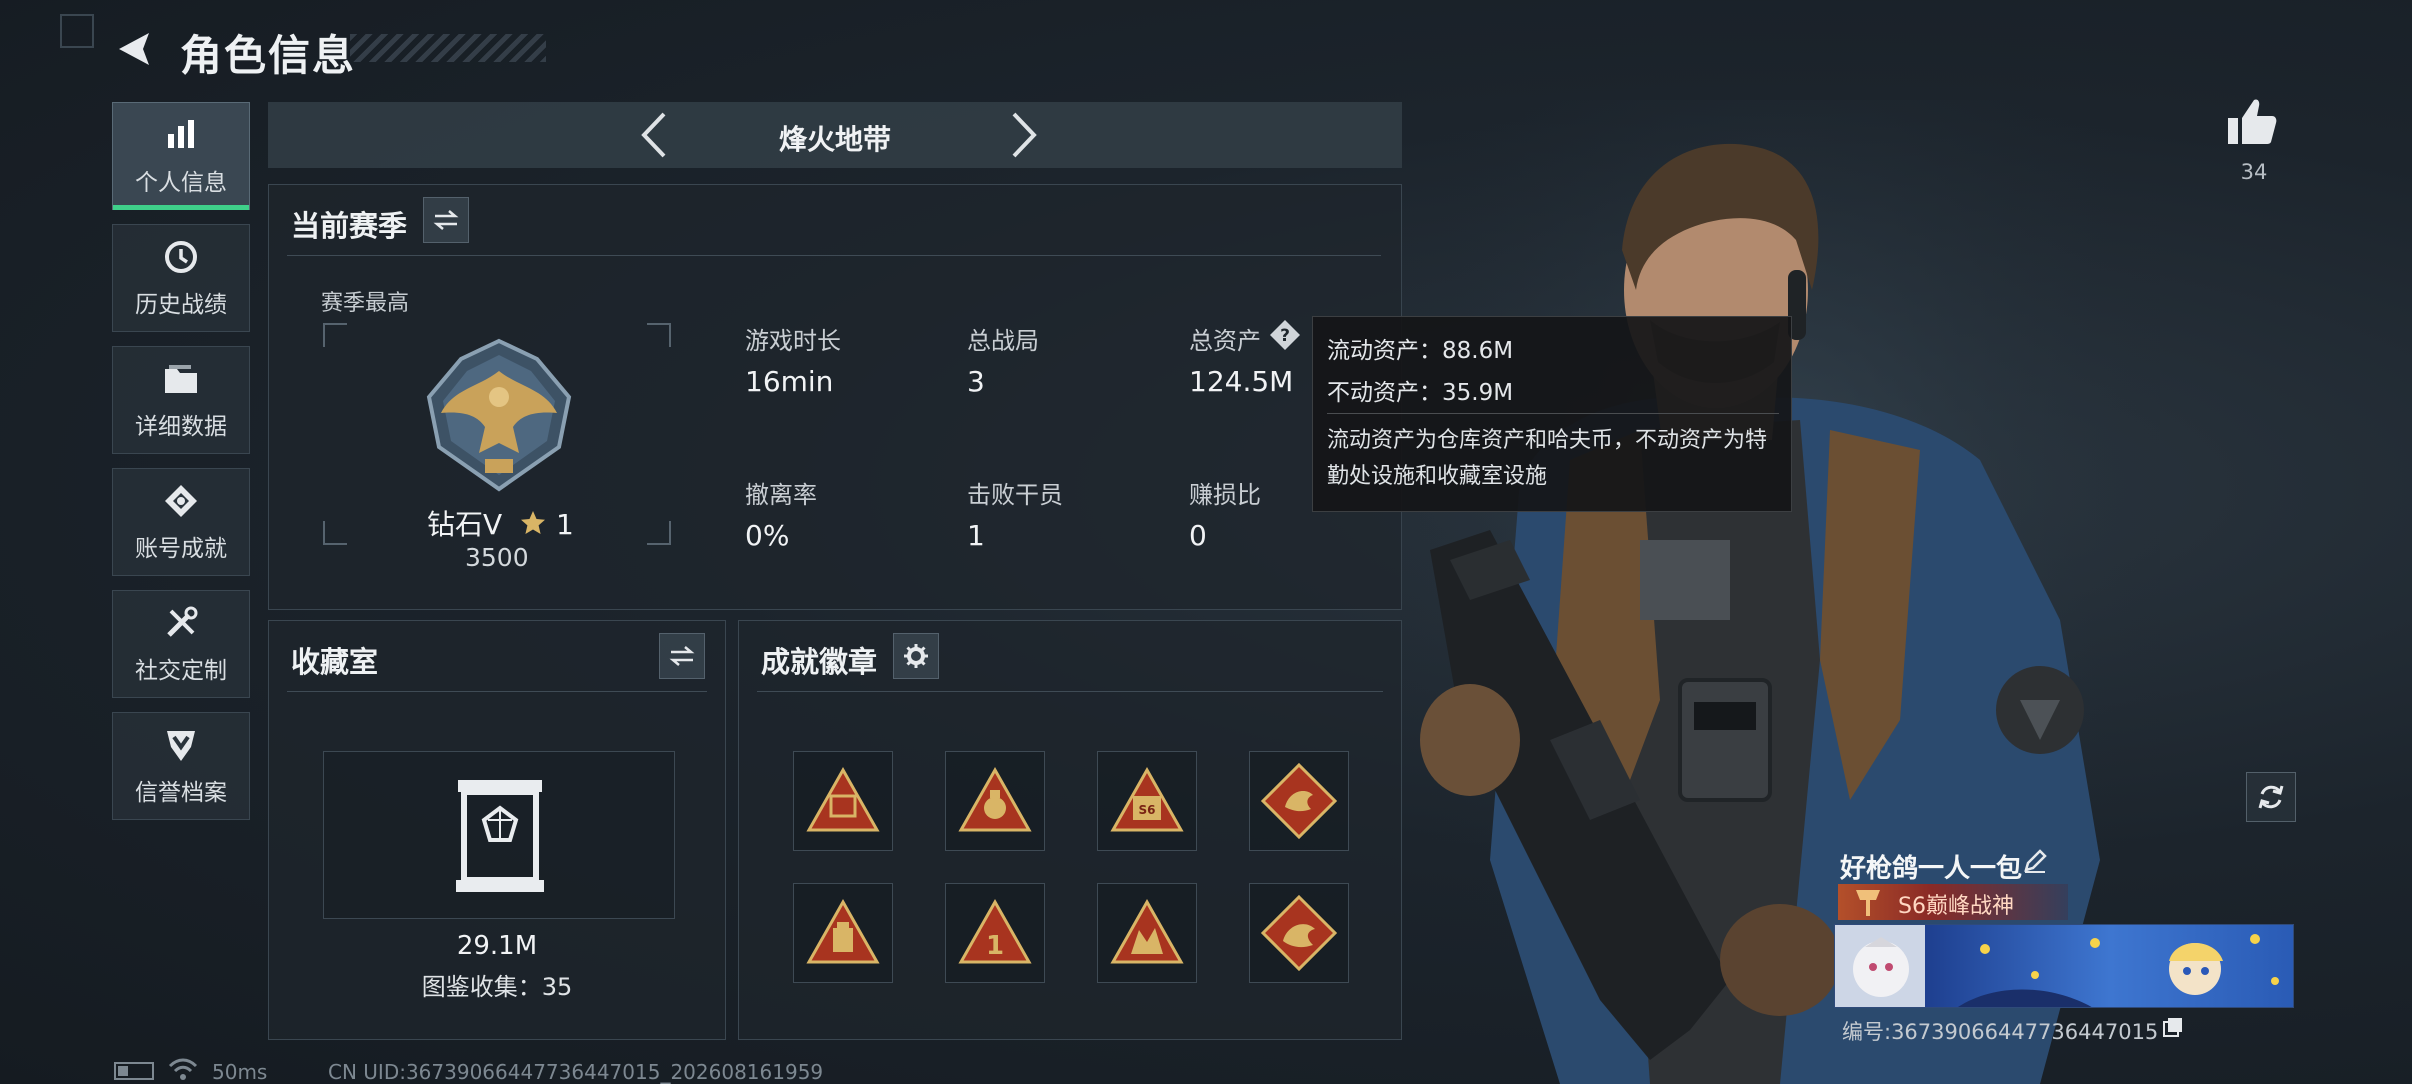  I want to click on nav-item-achievements: 账号成就, so click(181, 522).